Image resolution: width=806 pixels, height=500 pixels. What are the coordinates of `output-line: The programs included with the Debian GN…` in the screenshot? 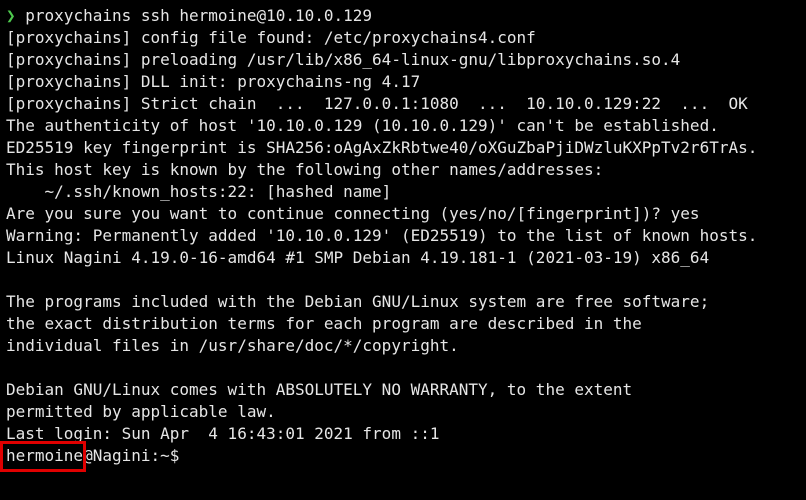 It's located at (358, 301).